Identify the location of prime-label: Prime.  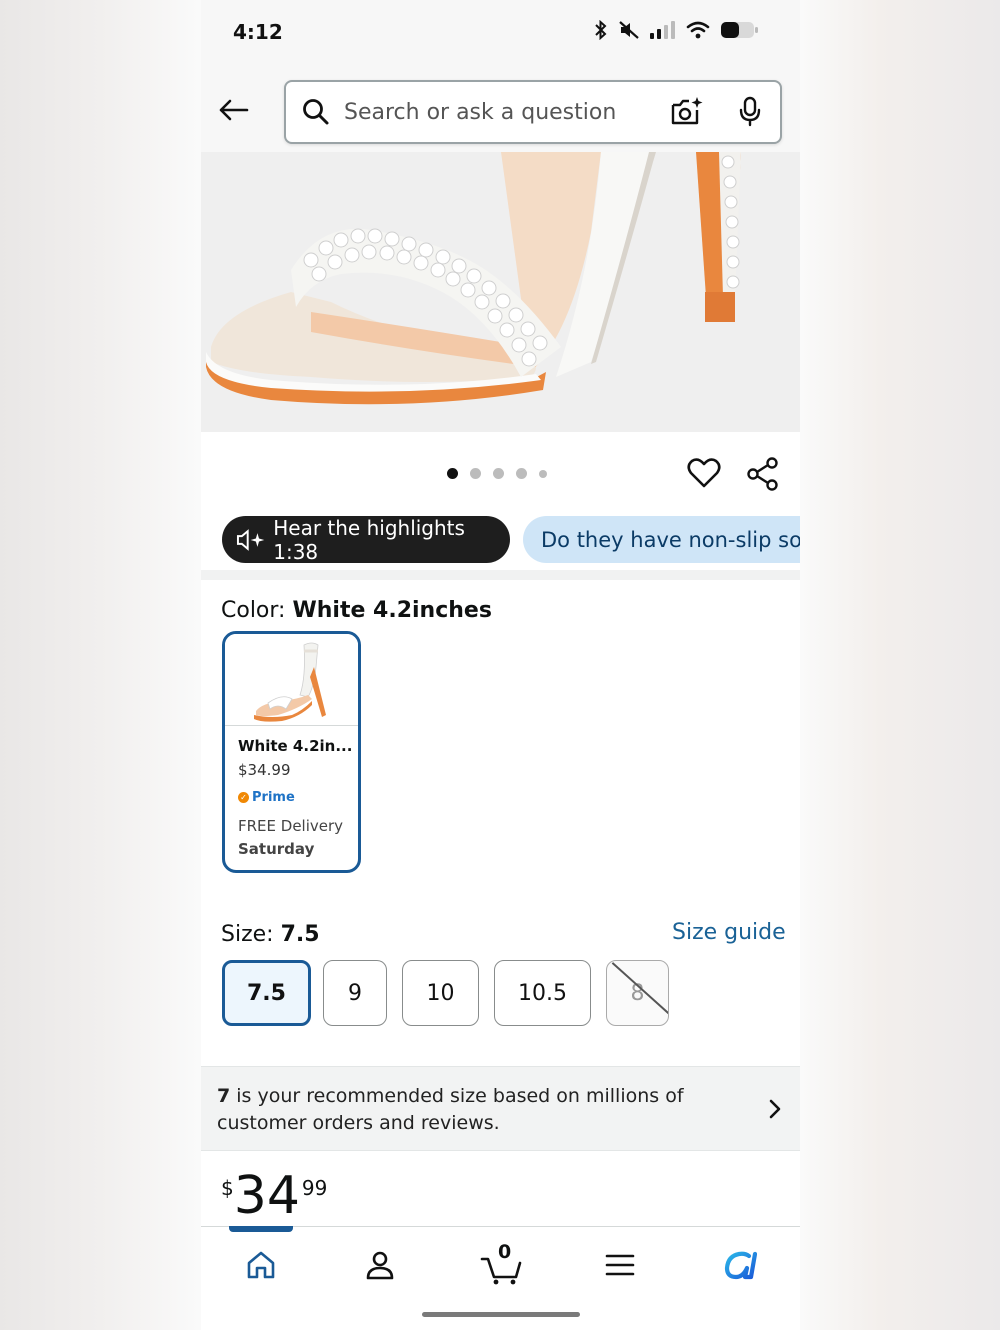
(273, 797).